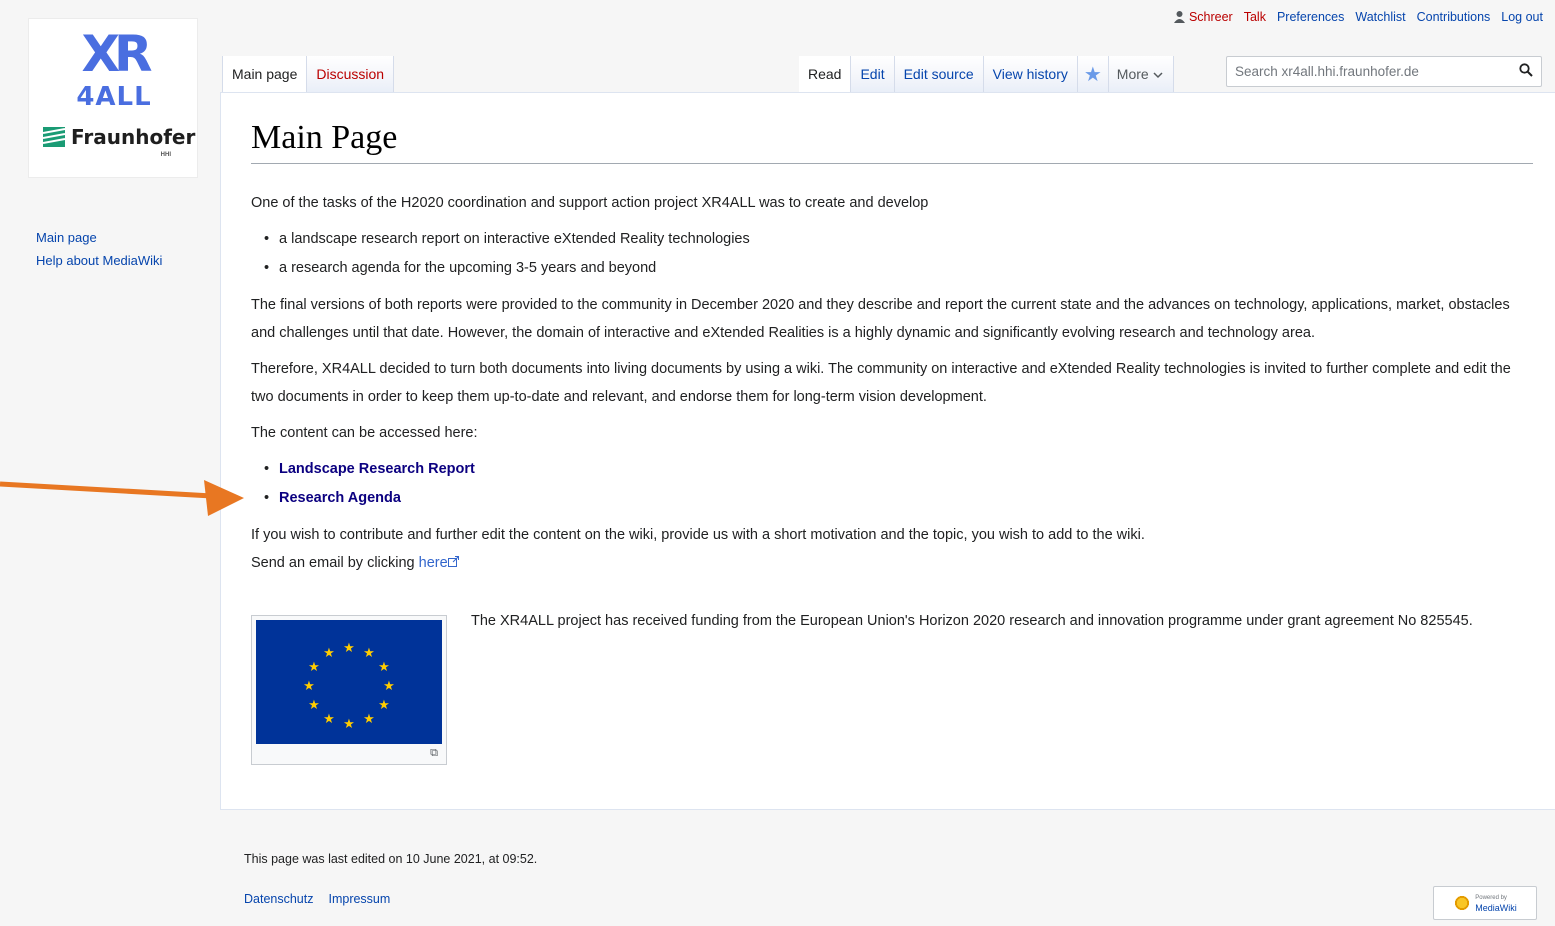 The image size is (1555, 926). I want to click on user-link: Schreer, so click(1203, 17).